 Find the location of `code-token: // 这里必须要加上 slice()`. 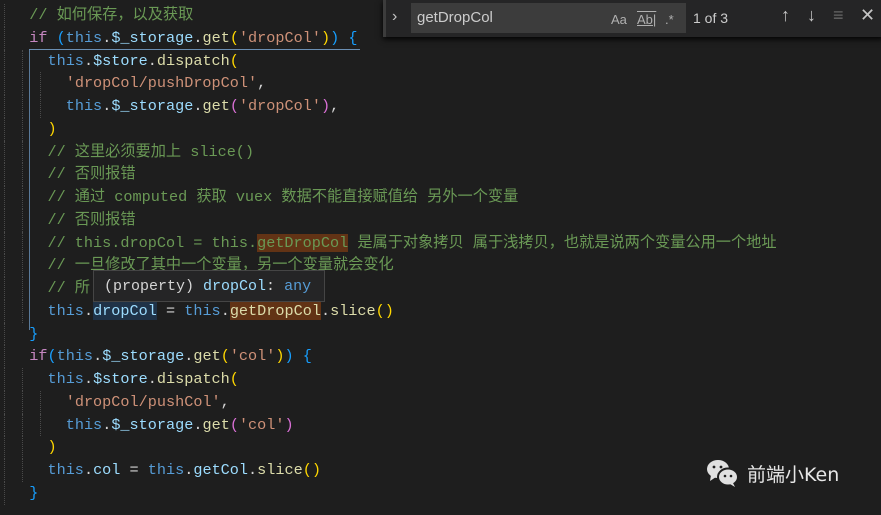

code-token: // 这里必须要加上 slice() is located at coordinates (151, 151).